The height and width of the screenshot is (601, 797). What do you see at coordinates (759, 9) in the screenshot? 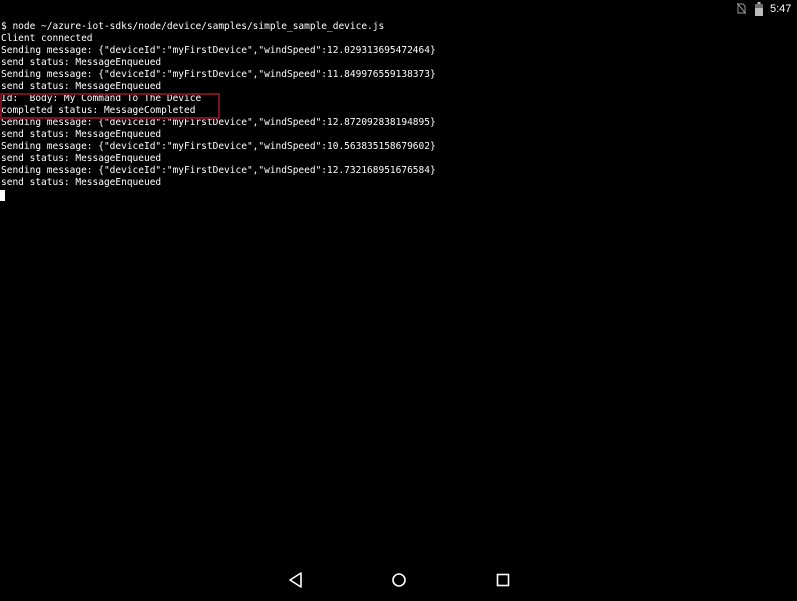
I see `battery-icon` at bounding box center [759, 9].